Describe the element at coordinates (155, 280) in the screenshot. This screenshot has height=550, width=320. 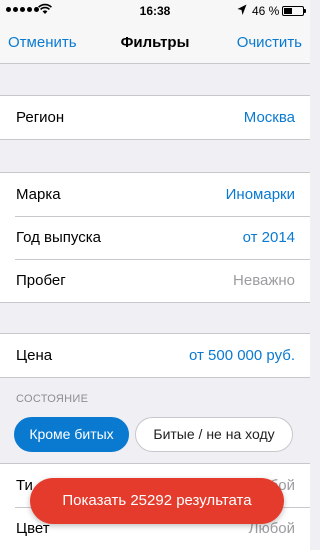
I see `mileage-row: Пробег Неважно` at that location.